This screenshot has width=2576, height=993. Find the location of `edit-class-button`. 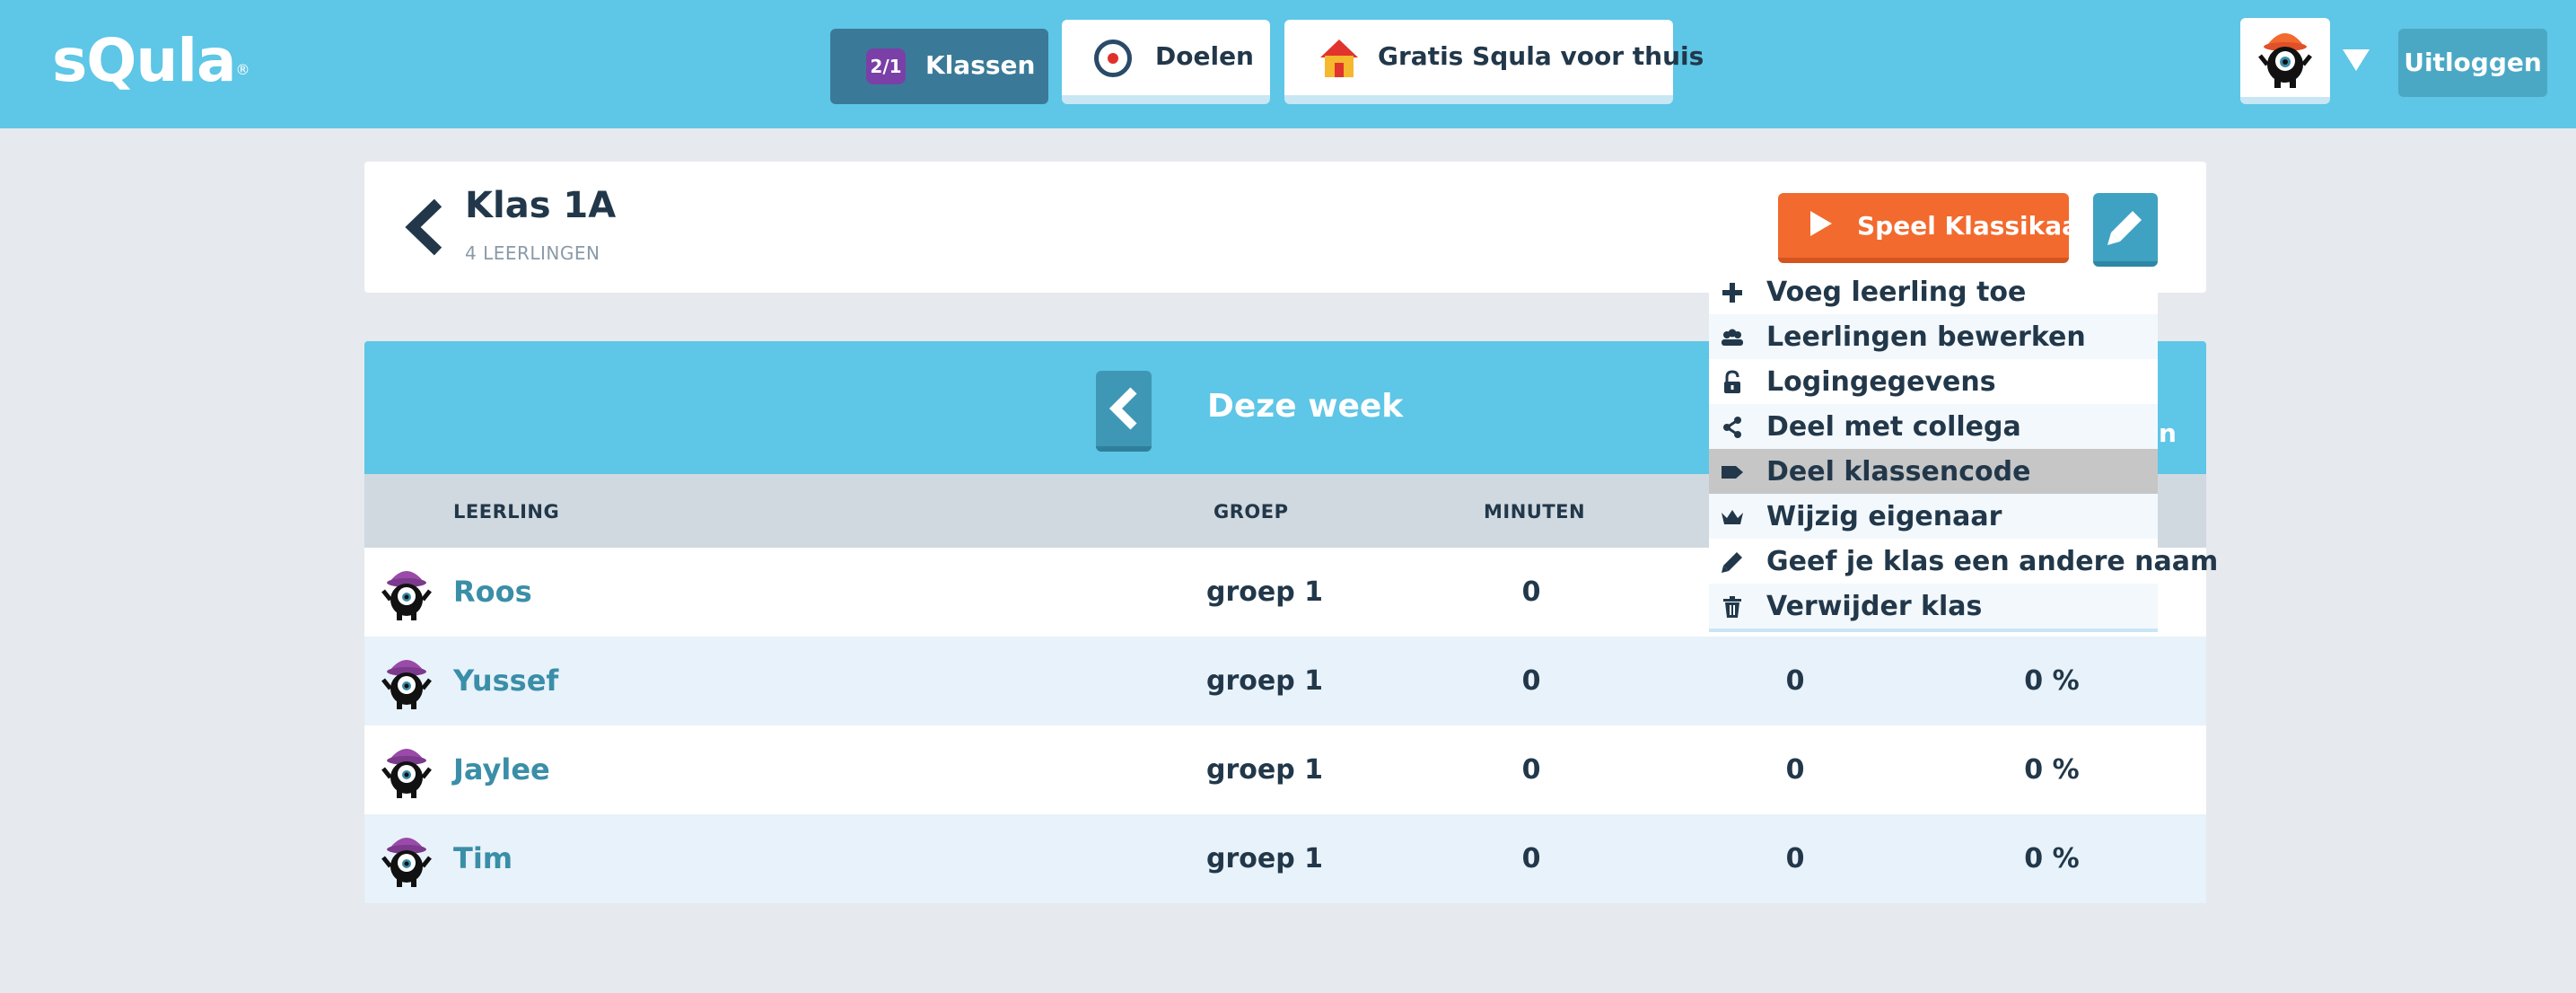

edit-class-button is located at coordinates (2125, 230).